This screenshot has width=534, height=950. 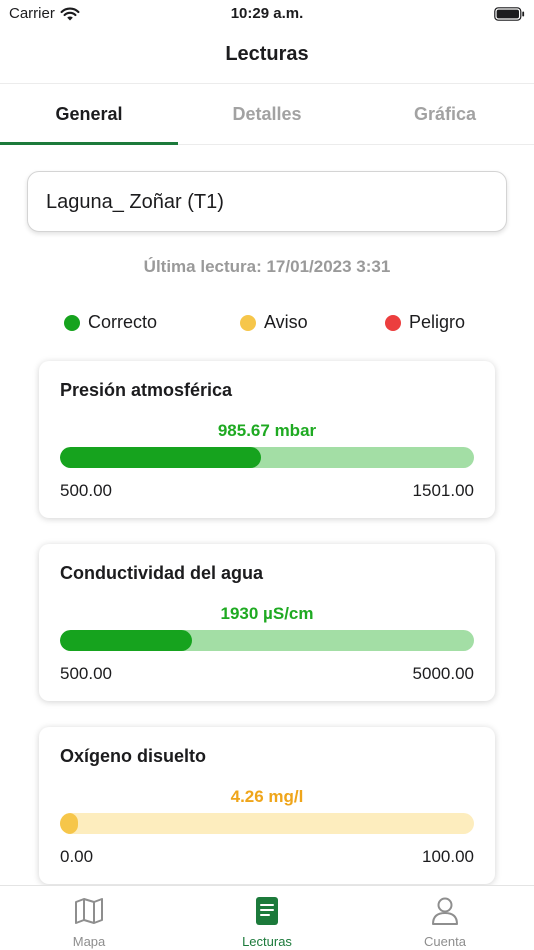 I want to click on legend-aviso: Aviso, so click(x=274, y=322).